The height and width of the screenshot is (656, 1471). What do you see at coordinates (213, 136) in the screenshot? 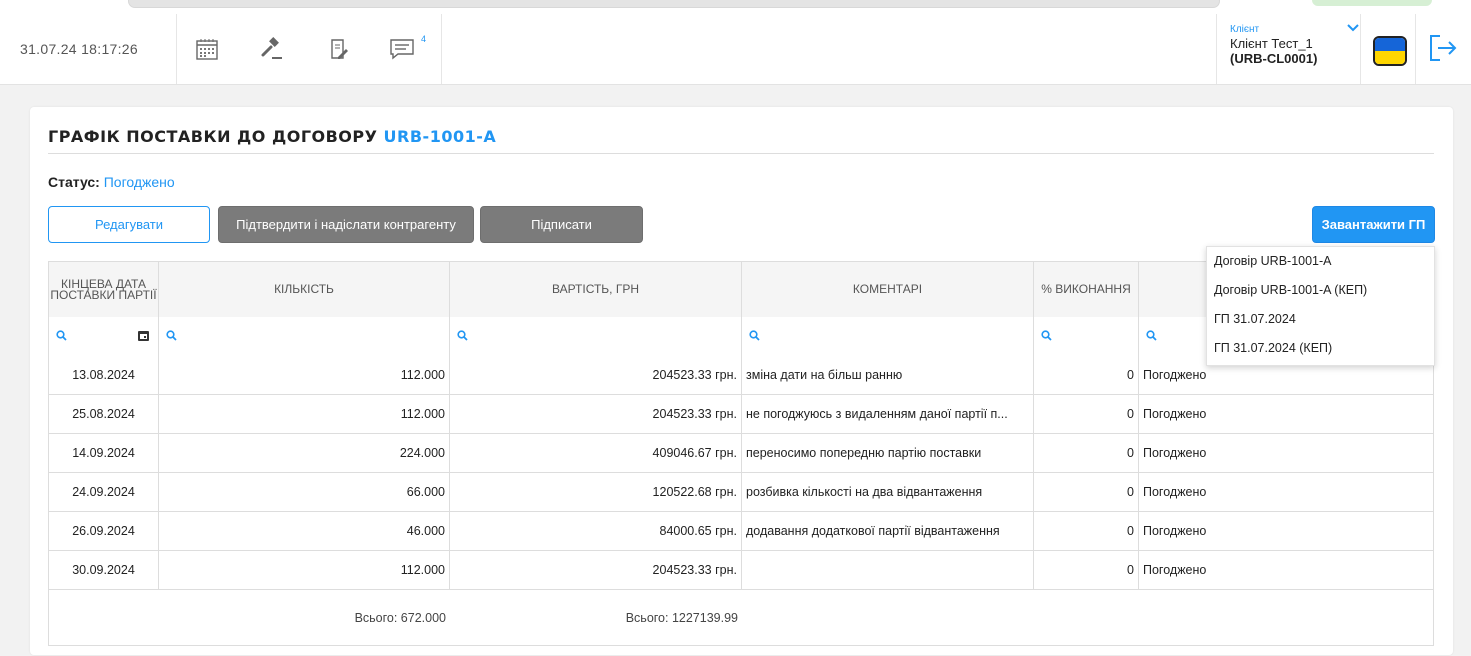
I see `page-title-text: ГРАФІК ПОСТАВКИ ДО ДОГОВОРУ` at bounding box center [213, 136].